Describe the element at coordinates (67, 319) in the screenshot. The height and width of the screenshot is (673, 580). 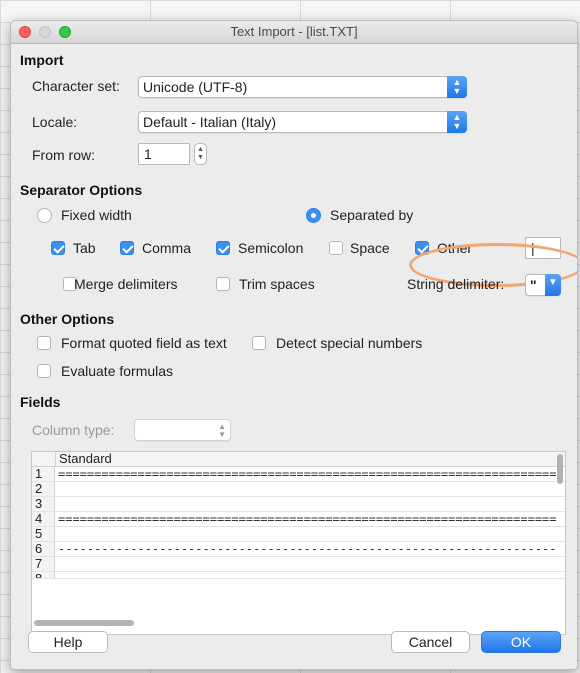
I see `other-options-heading: Other Options` at that location.